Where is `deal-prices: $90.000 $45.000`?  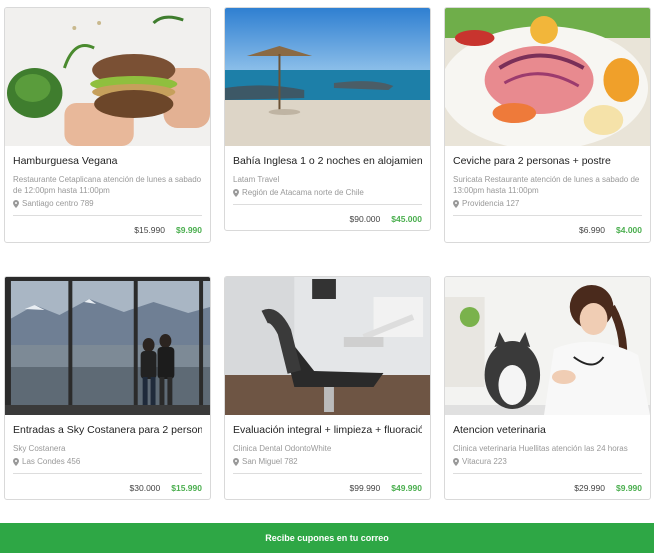
deal-prices: $90.000 $45.000 is located at coordinates (386, 219).